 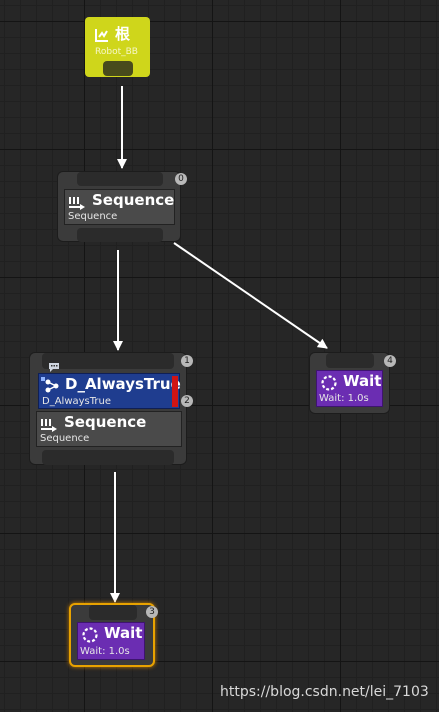 What do you see at coordinates (187, 361) in the screenshot?
I see `execution-index-badge: 1` at bounding box center [187, 361].